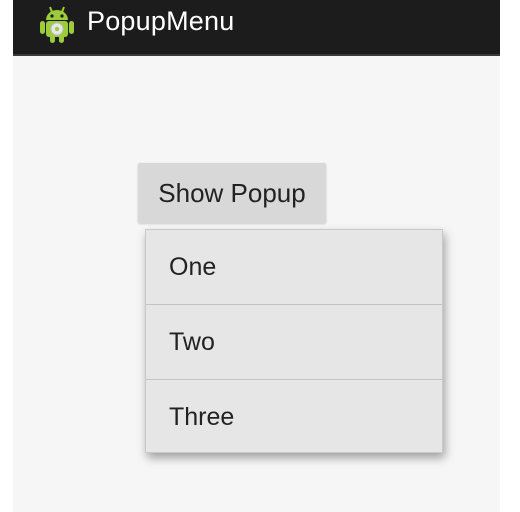 The width and height of the screenshot is (520, 512). I want to click on action-bar: PopupMenu, so click(256, 28).